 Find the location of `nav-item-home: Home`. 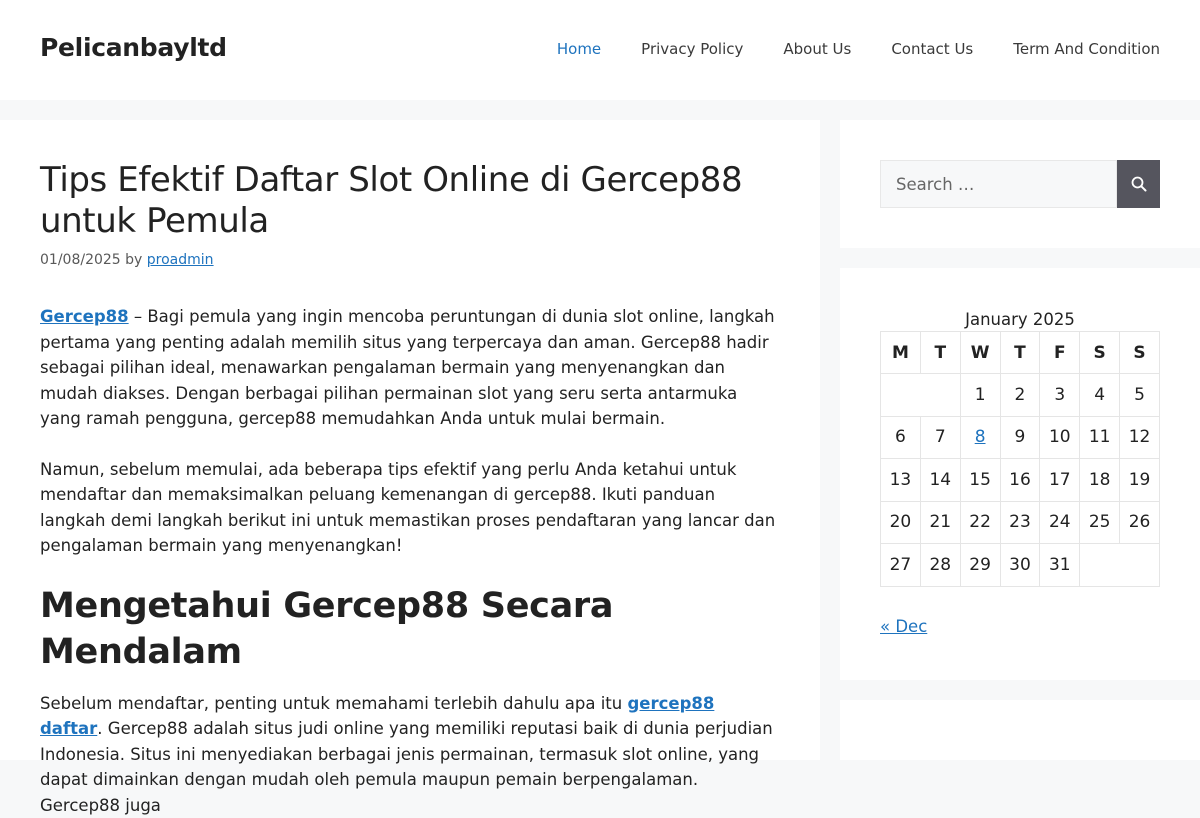

nav-item-home: Home is located at coordinates (579, 49).